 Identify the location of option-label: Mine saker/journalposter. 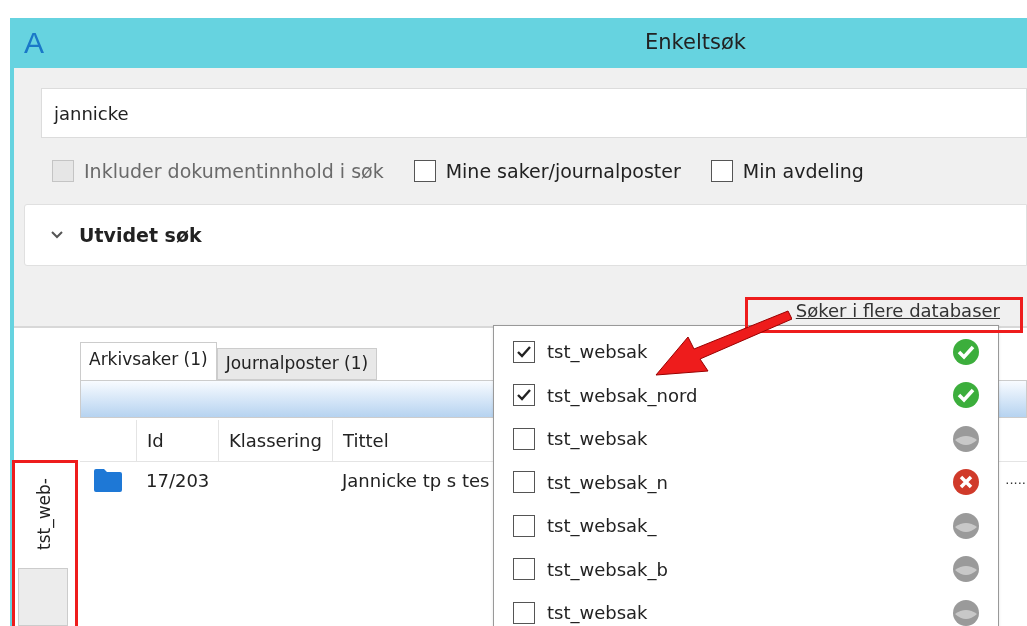
(563, 171).